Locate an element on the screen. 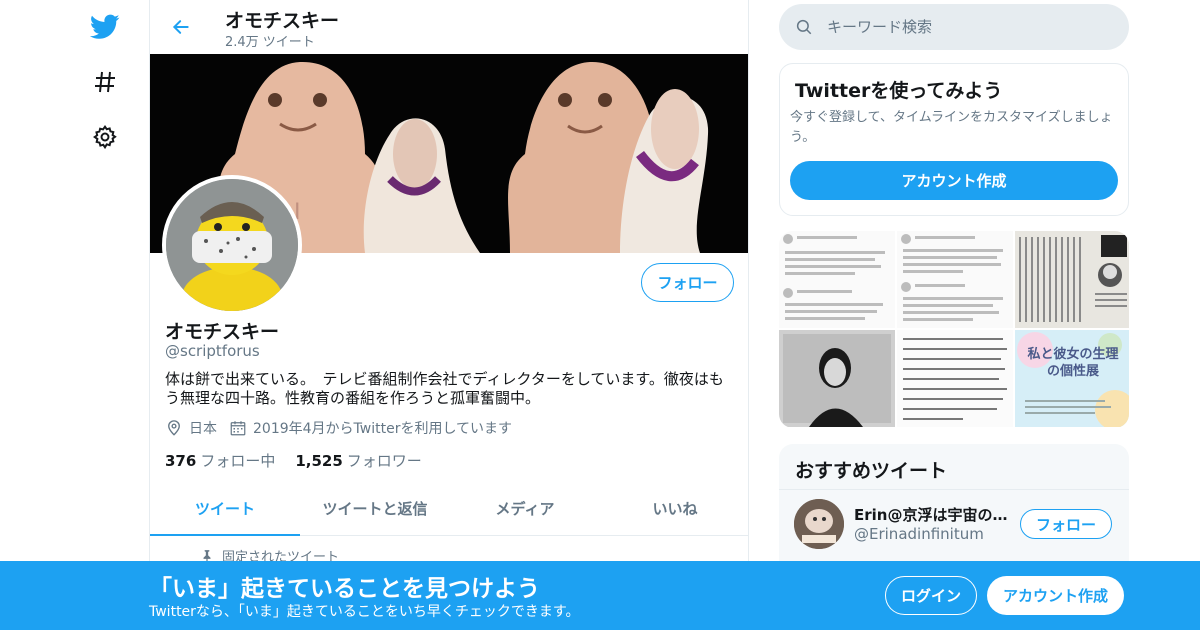 This screenshot has height=630, width=1200. bottom-bar-title: 「いま」起きていることを見つけよう is located at coordinates (344, 589).